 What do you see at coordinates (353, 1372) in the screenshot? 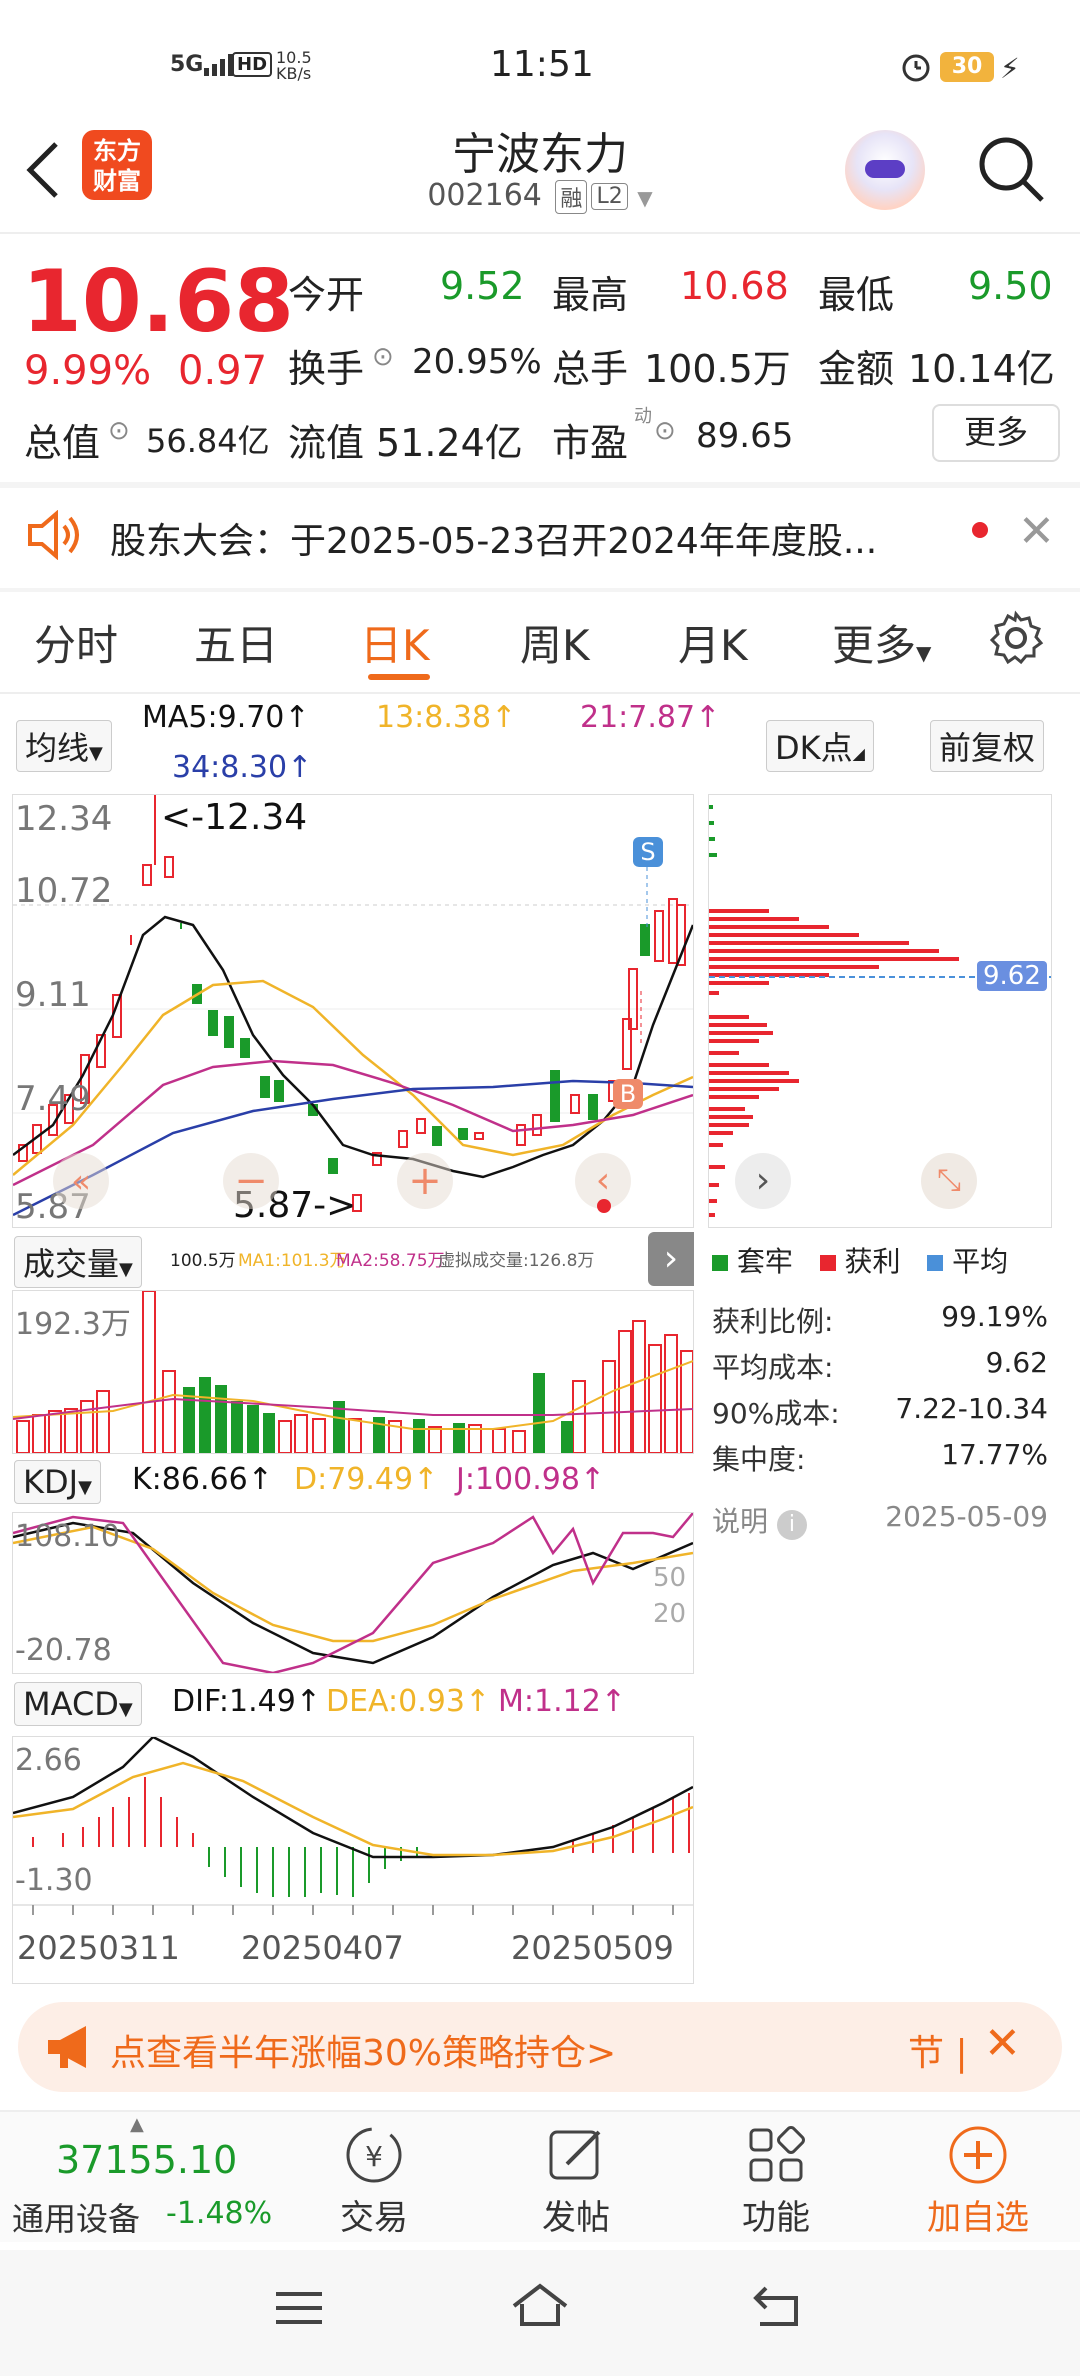
I see `volume-chart: 192.3万` at bounding box center [353, 1372].